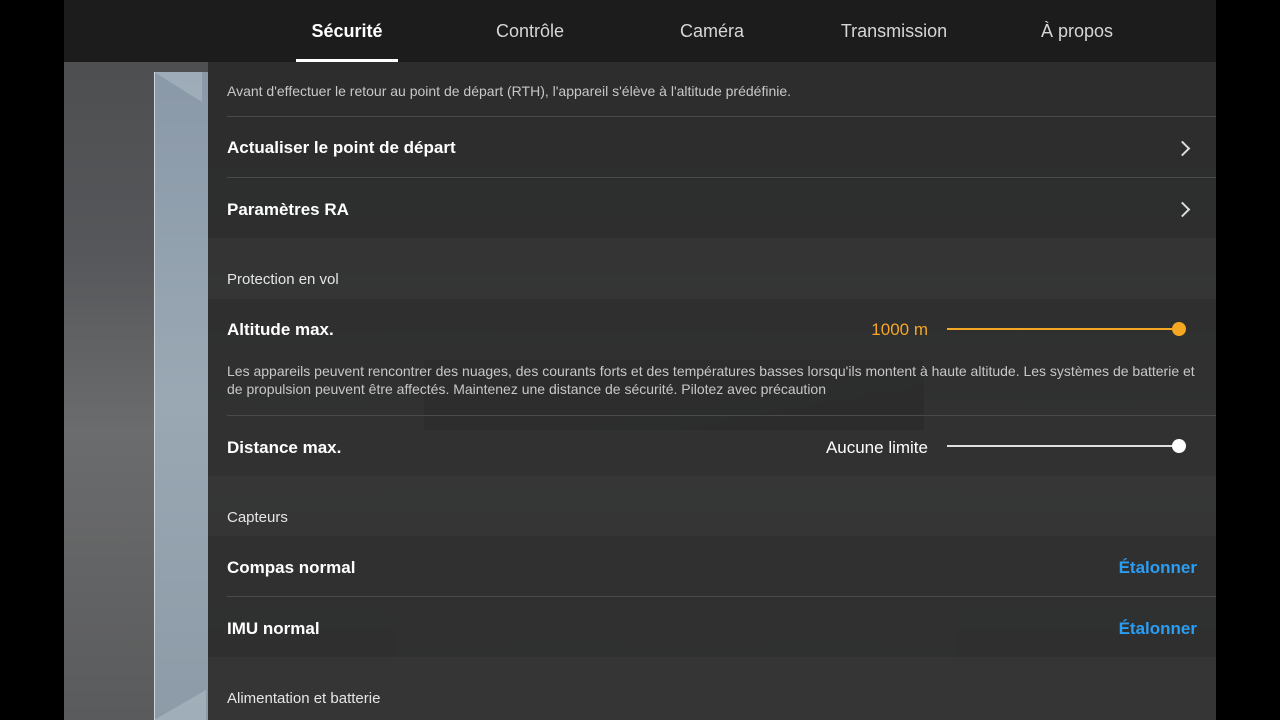  What do you see at coordinates (257, 517) in the screenshot?
I see `section-title: Capteurs` at bounding box center [257, 517].